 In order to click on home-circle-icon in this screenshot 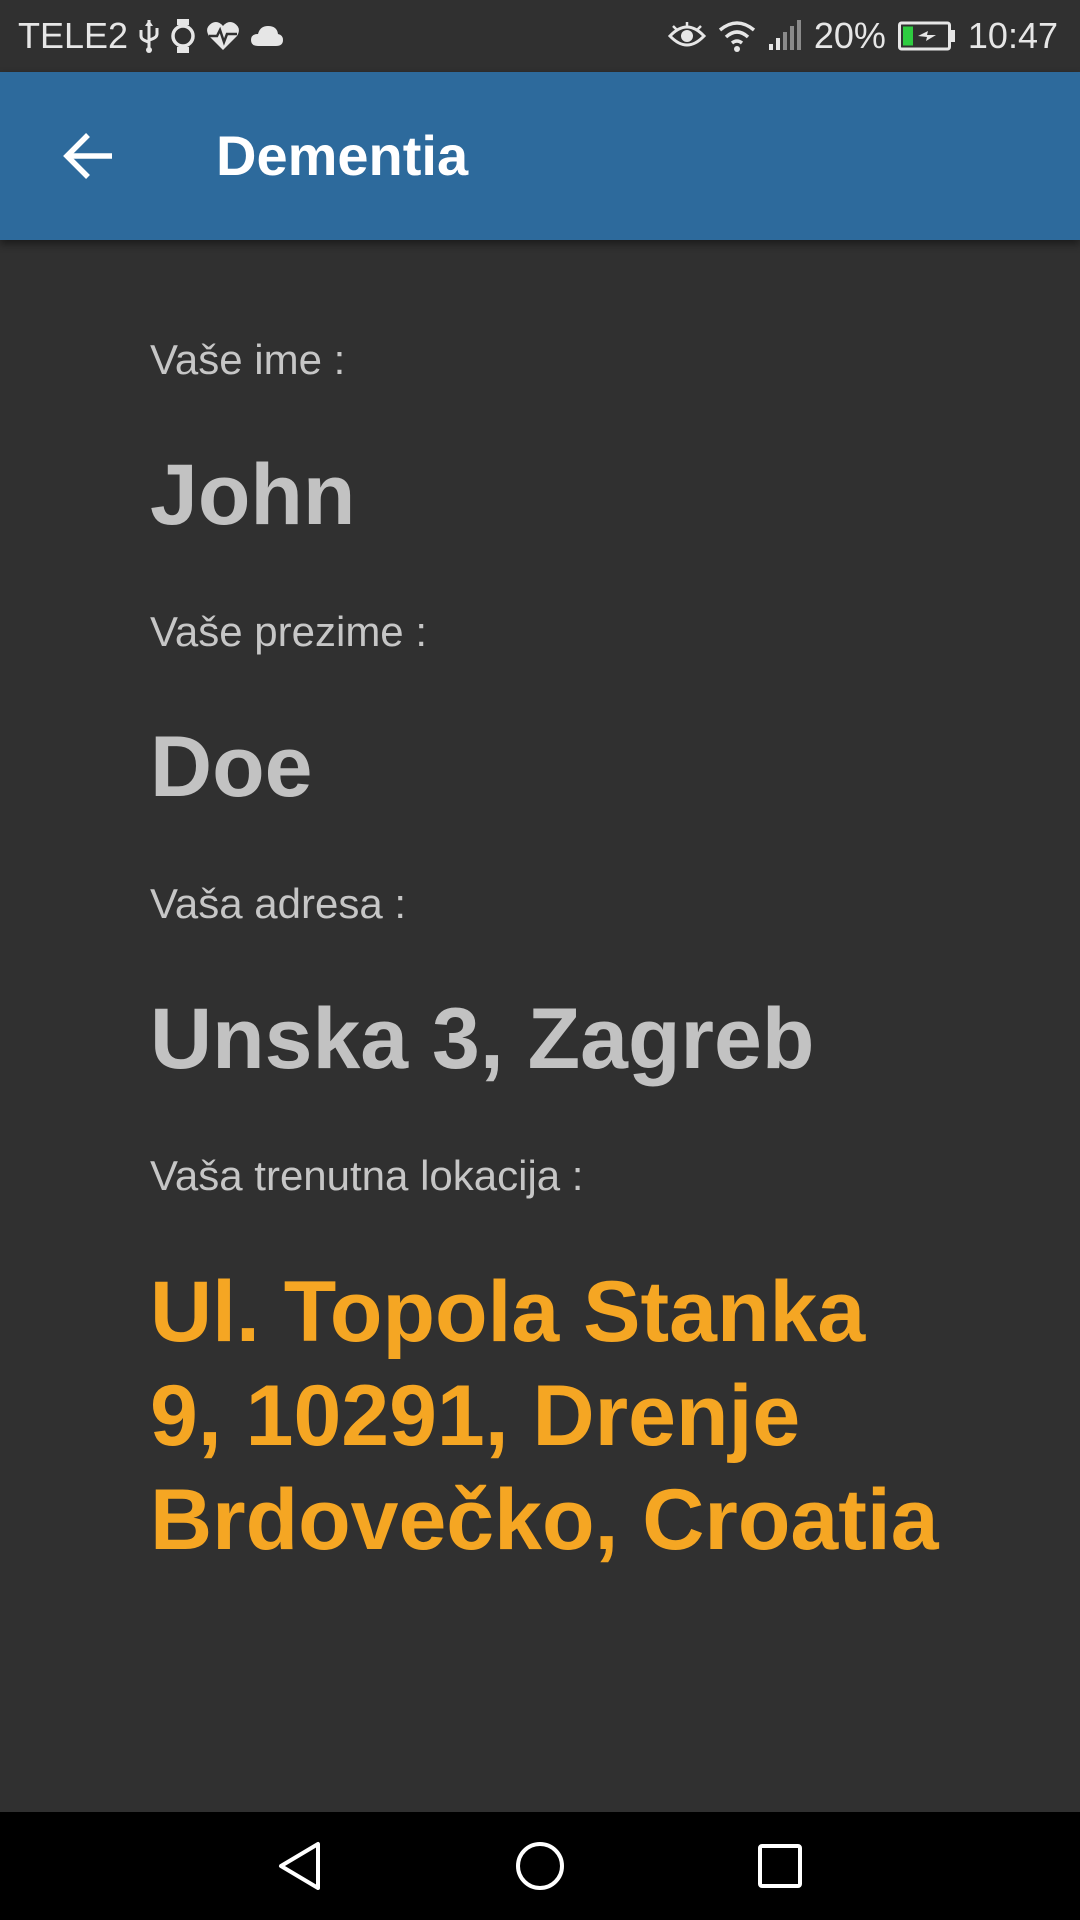, I will do `click(540, 1866)`.